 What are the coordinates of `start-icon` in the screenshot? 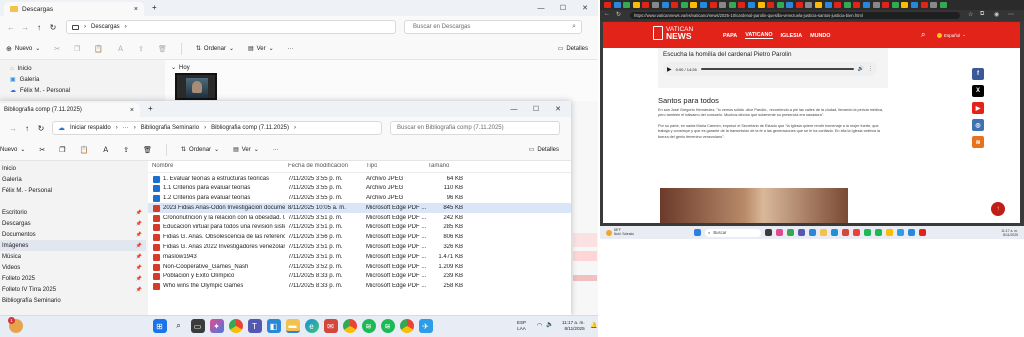 It's located at (698, 232).